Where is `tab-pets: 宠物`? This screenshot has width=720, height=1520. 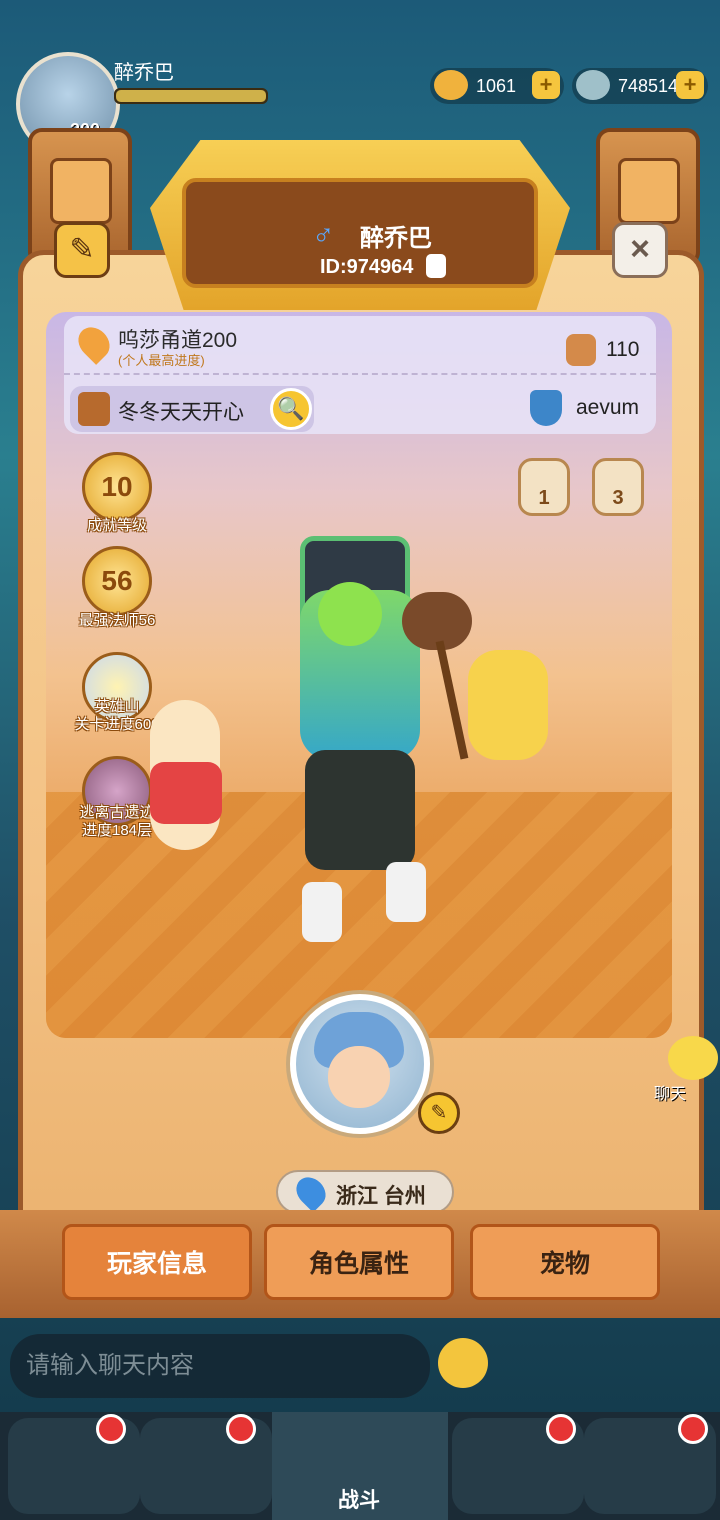
tab-pets: 宠物 is located at coordinates (565, 1262).